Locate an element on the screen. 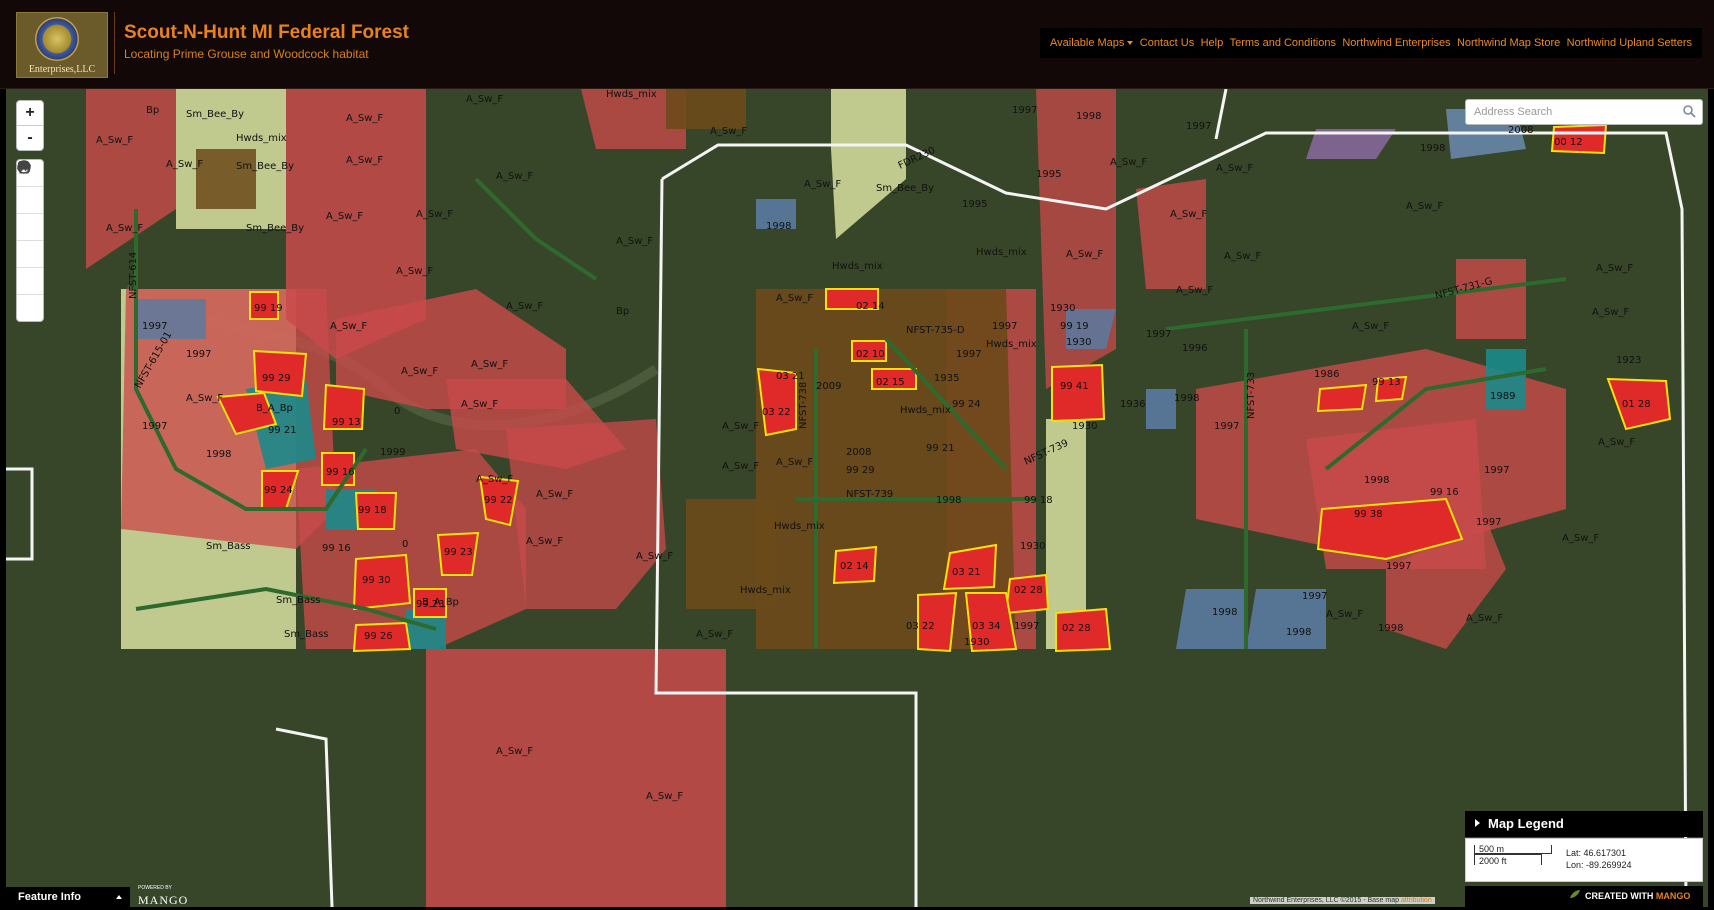  search-icon is located at coordinates (1689, 113).